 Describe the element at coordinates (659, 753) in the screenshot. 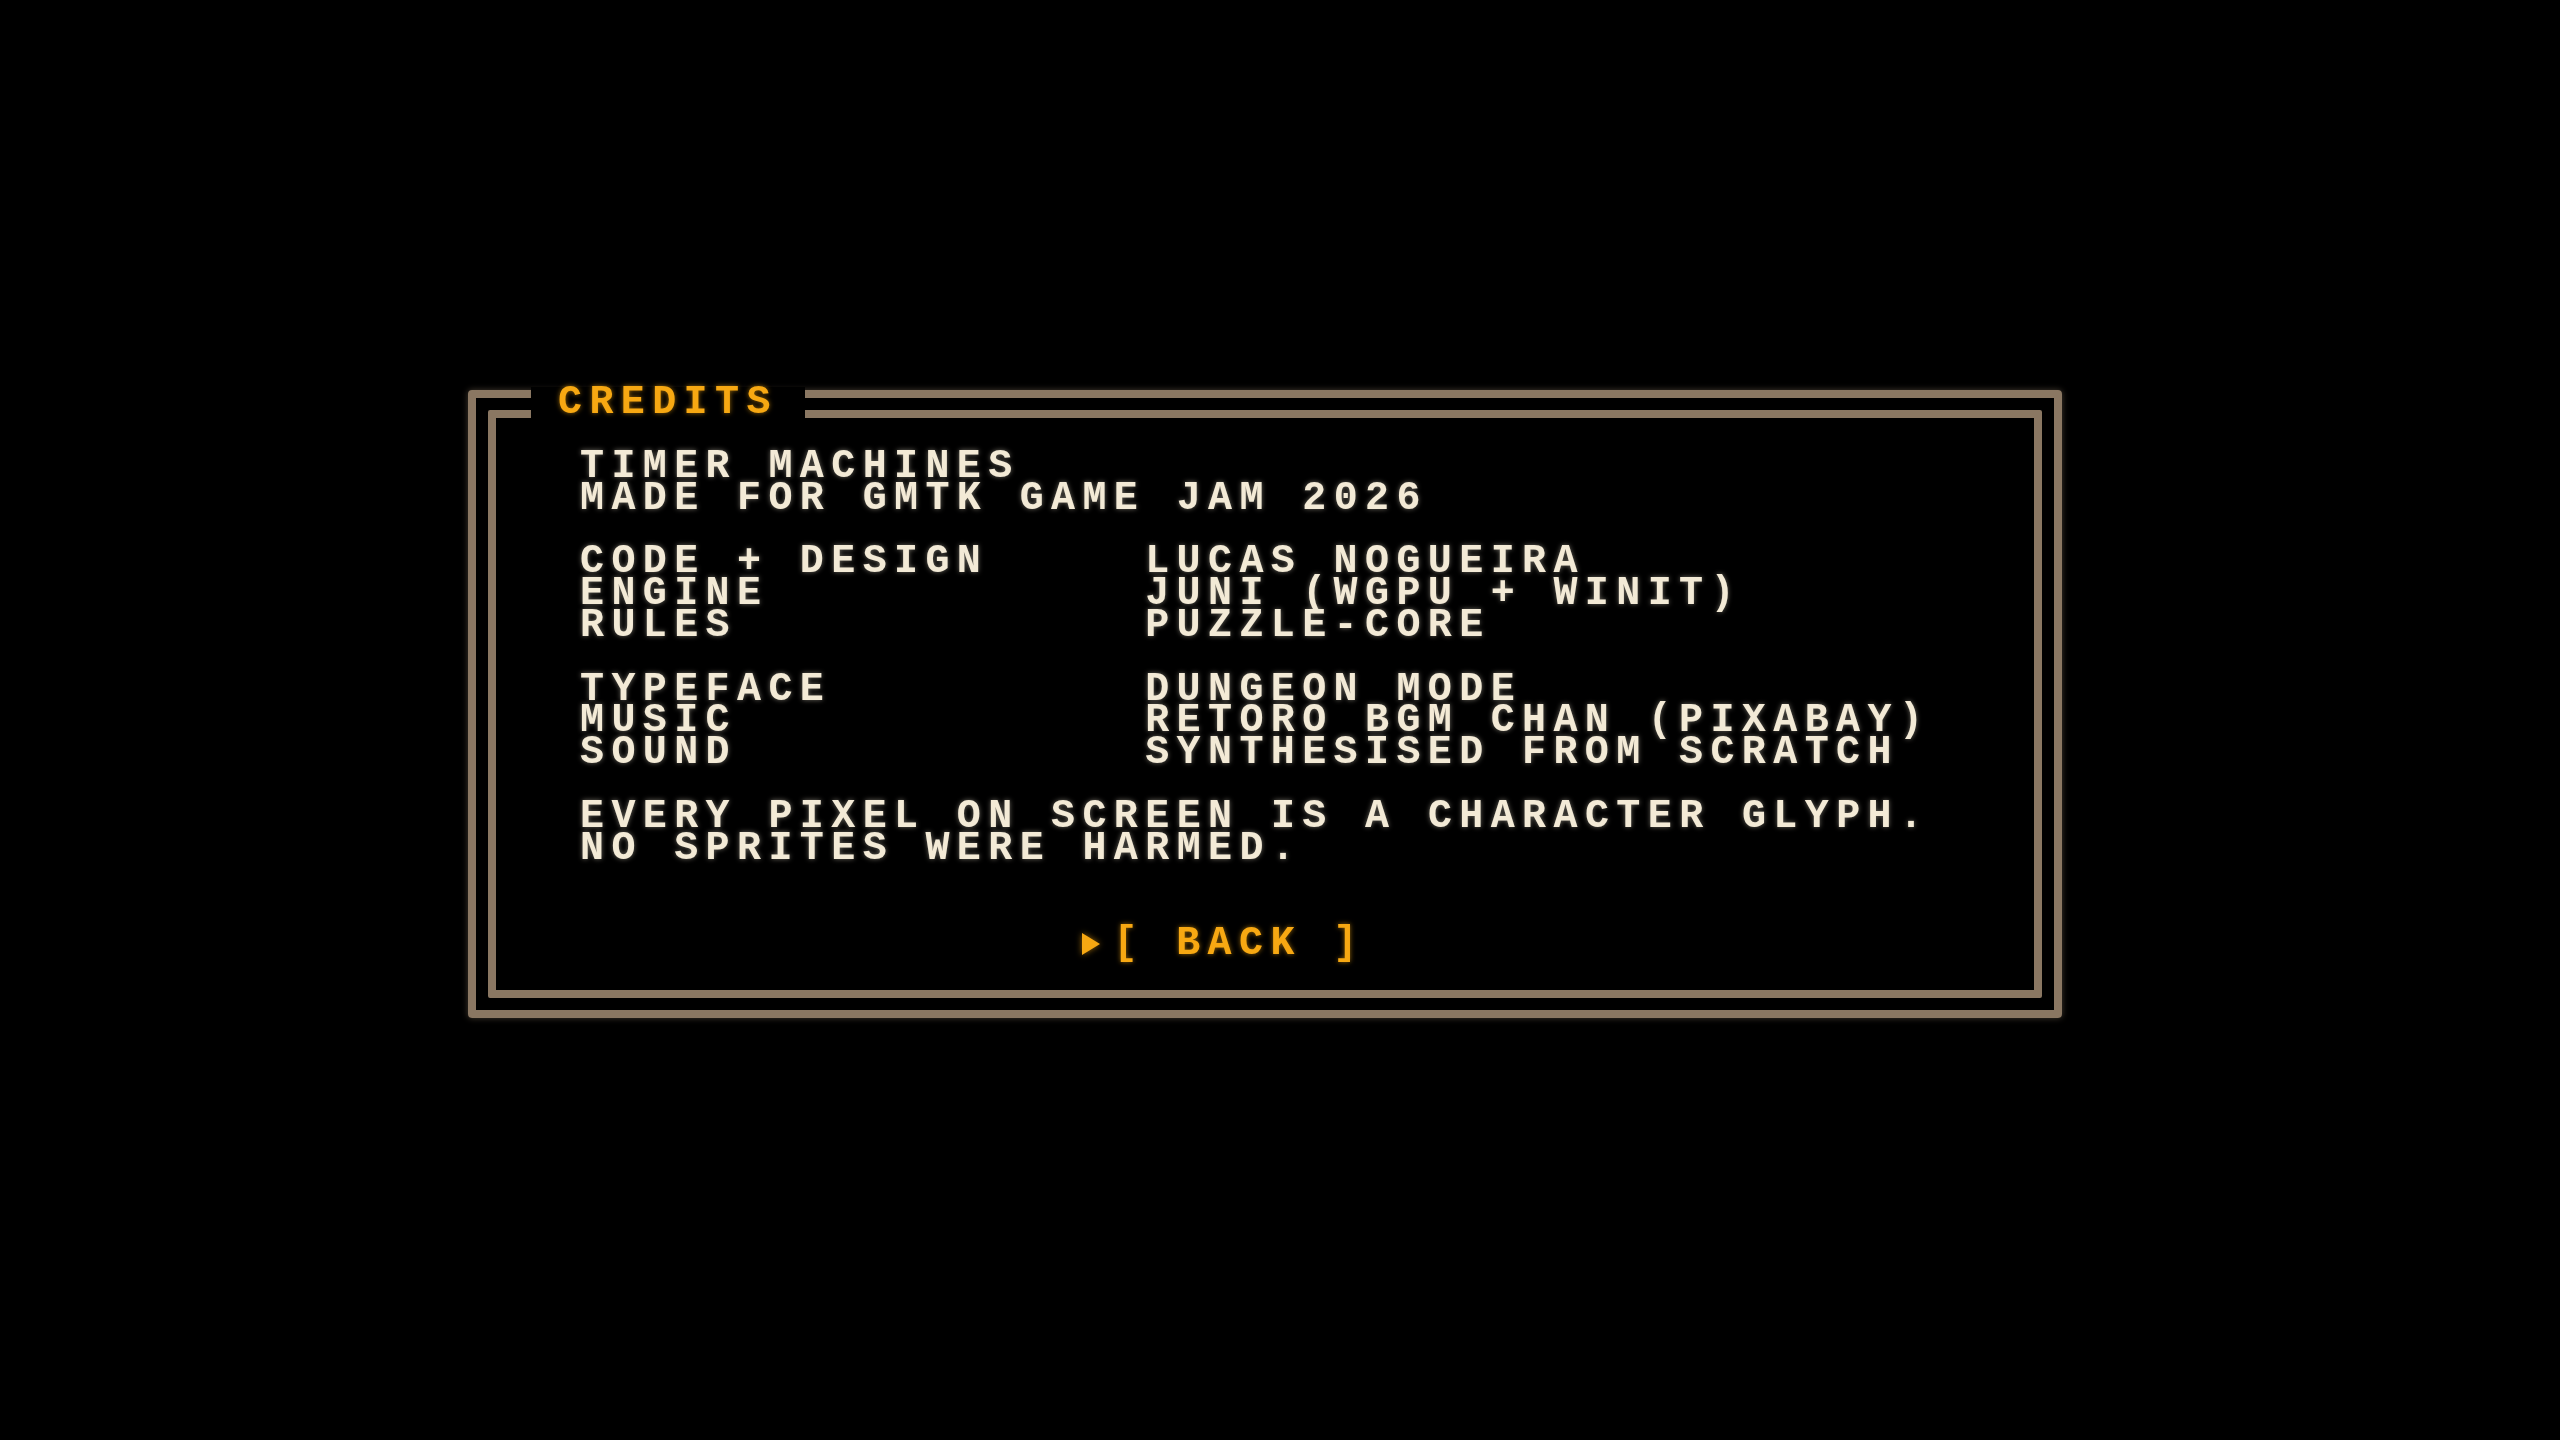

I see `credit-role: SOUND` at that location.